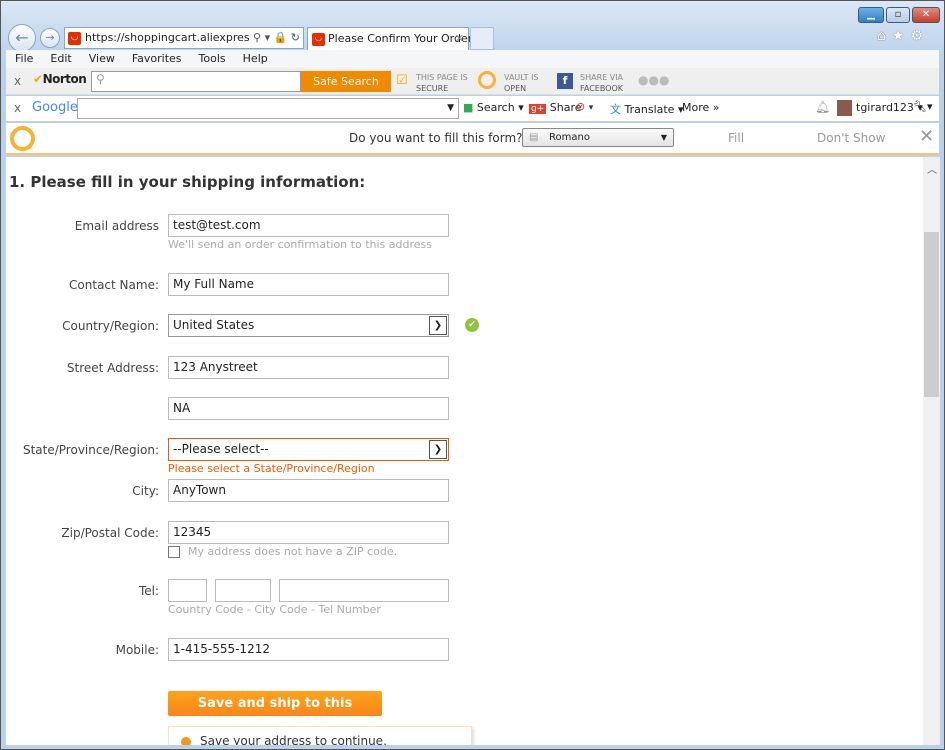 The image size is (945, 750). Describe the element at coordinates (871, 15) in the screenshot. I see `minimize-button: ▁` at that location.